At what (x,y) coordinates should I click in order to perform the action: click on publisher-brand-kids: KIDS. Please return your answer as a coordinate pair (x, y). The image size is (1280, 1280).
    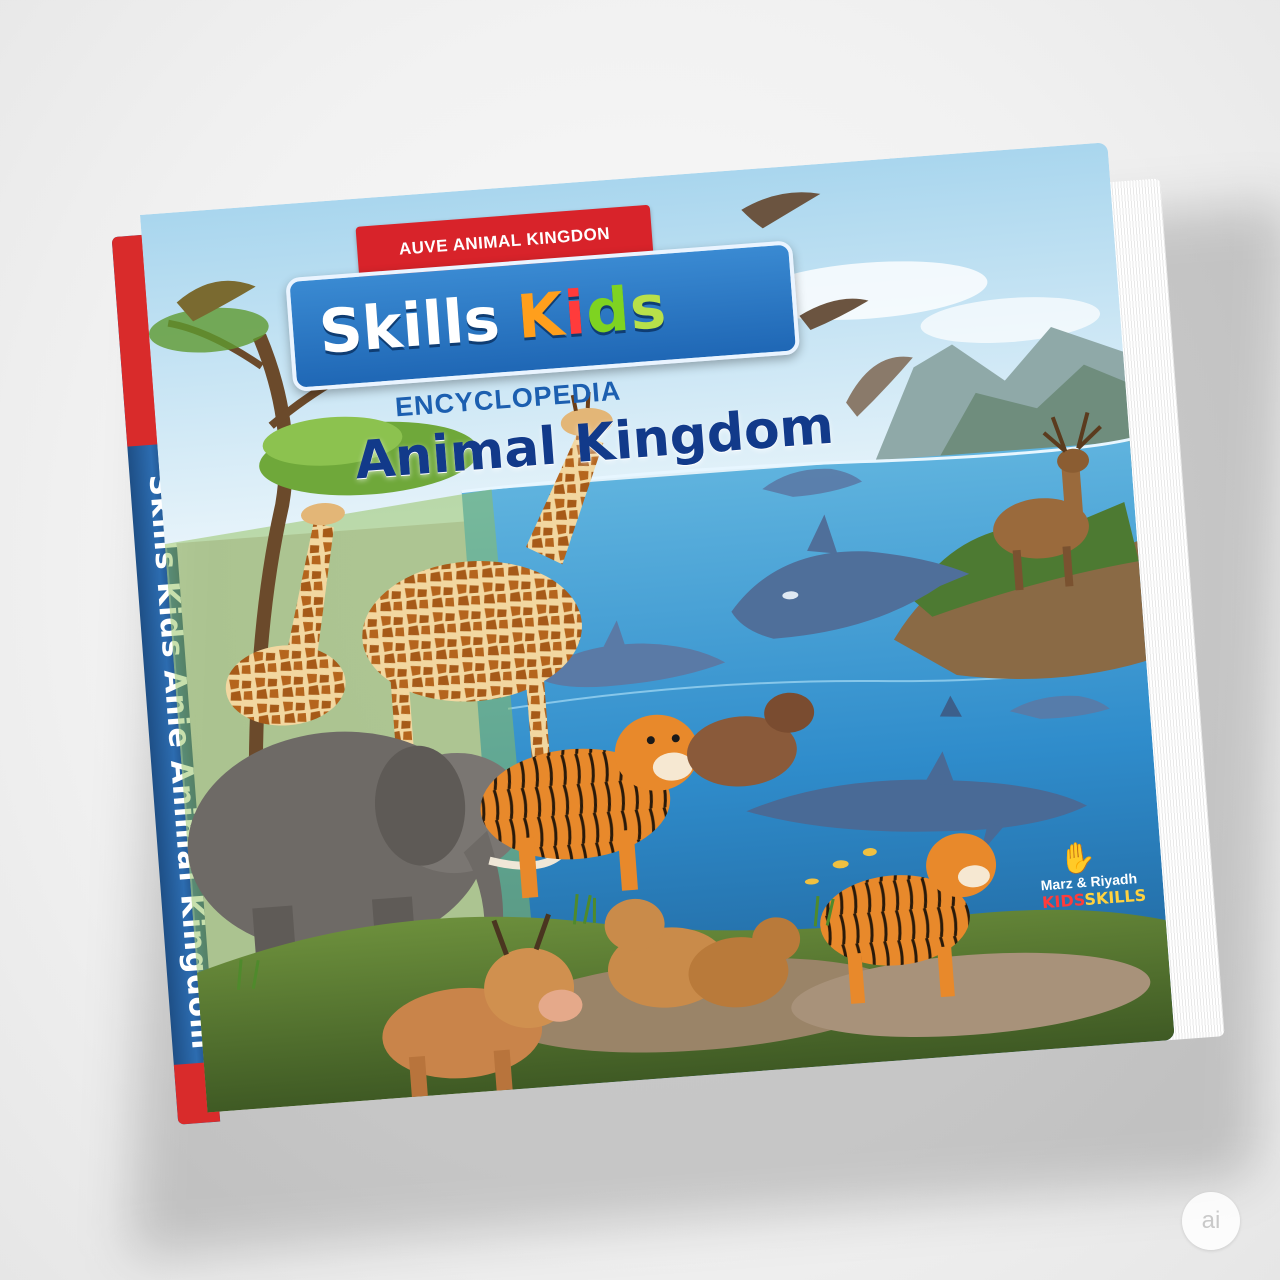
    Looking at the image, I should click on (1063, 901).